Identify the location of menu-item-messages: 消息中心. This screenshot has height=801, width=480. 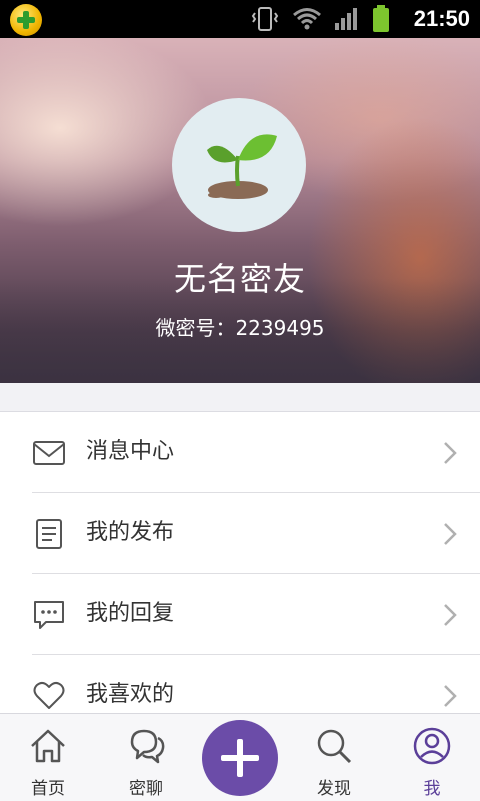
(240, 452).